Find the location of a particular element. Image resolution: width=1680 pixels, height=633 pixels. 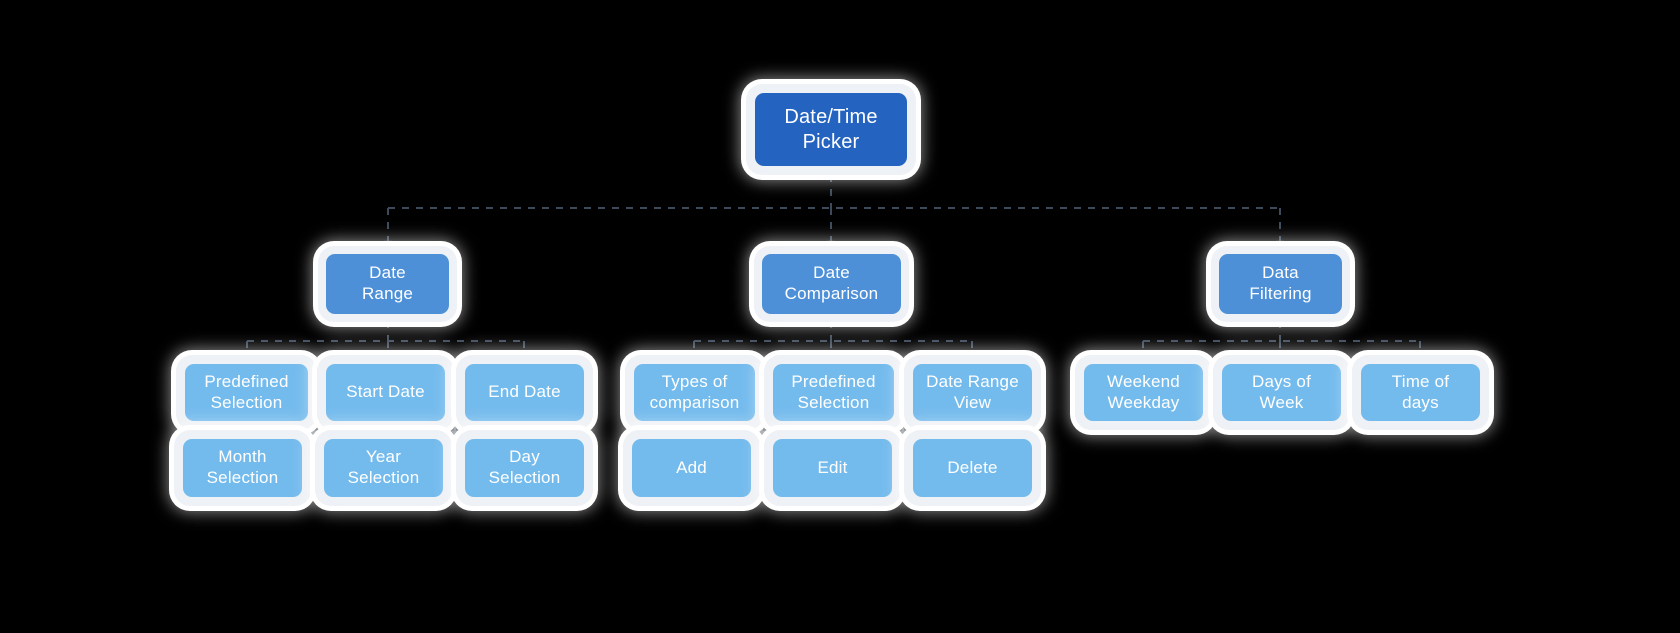

node-root-label: Date/Time Picker is located at coordinates (831, 129).